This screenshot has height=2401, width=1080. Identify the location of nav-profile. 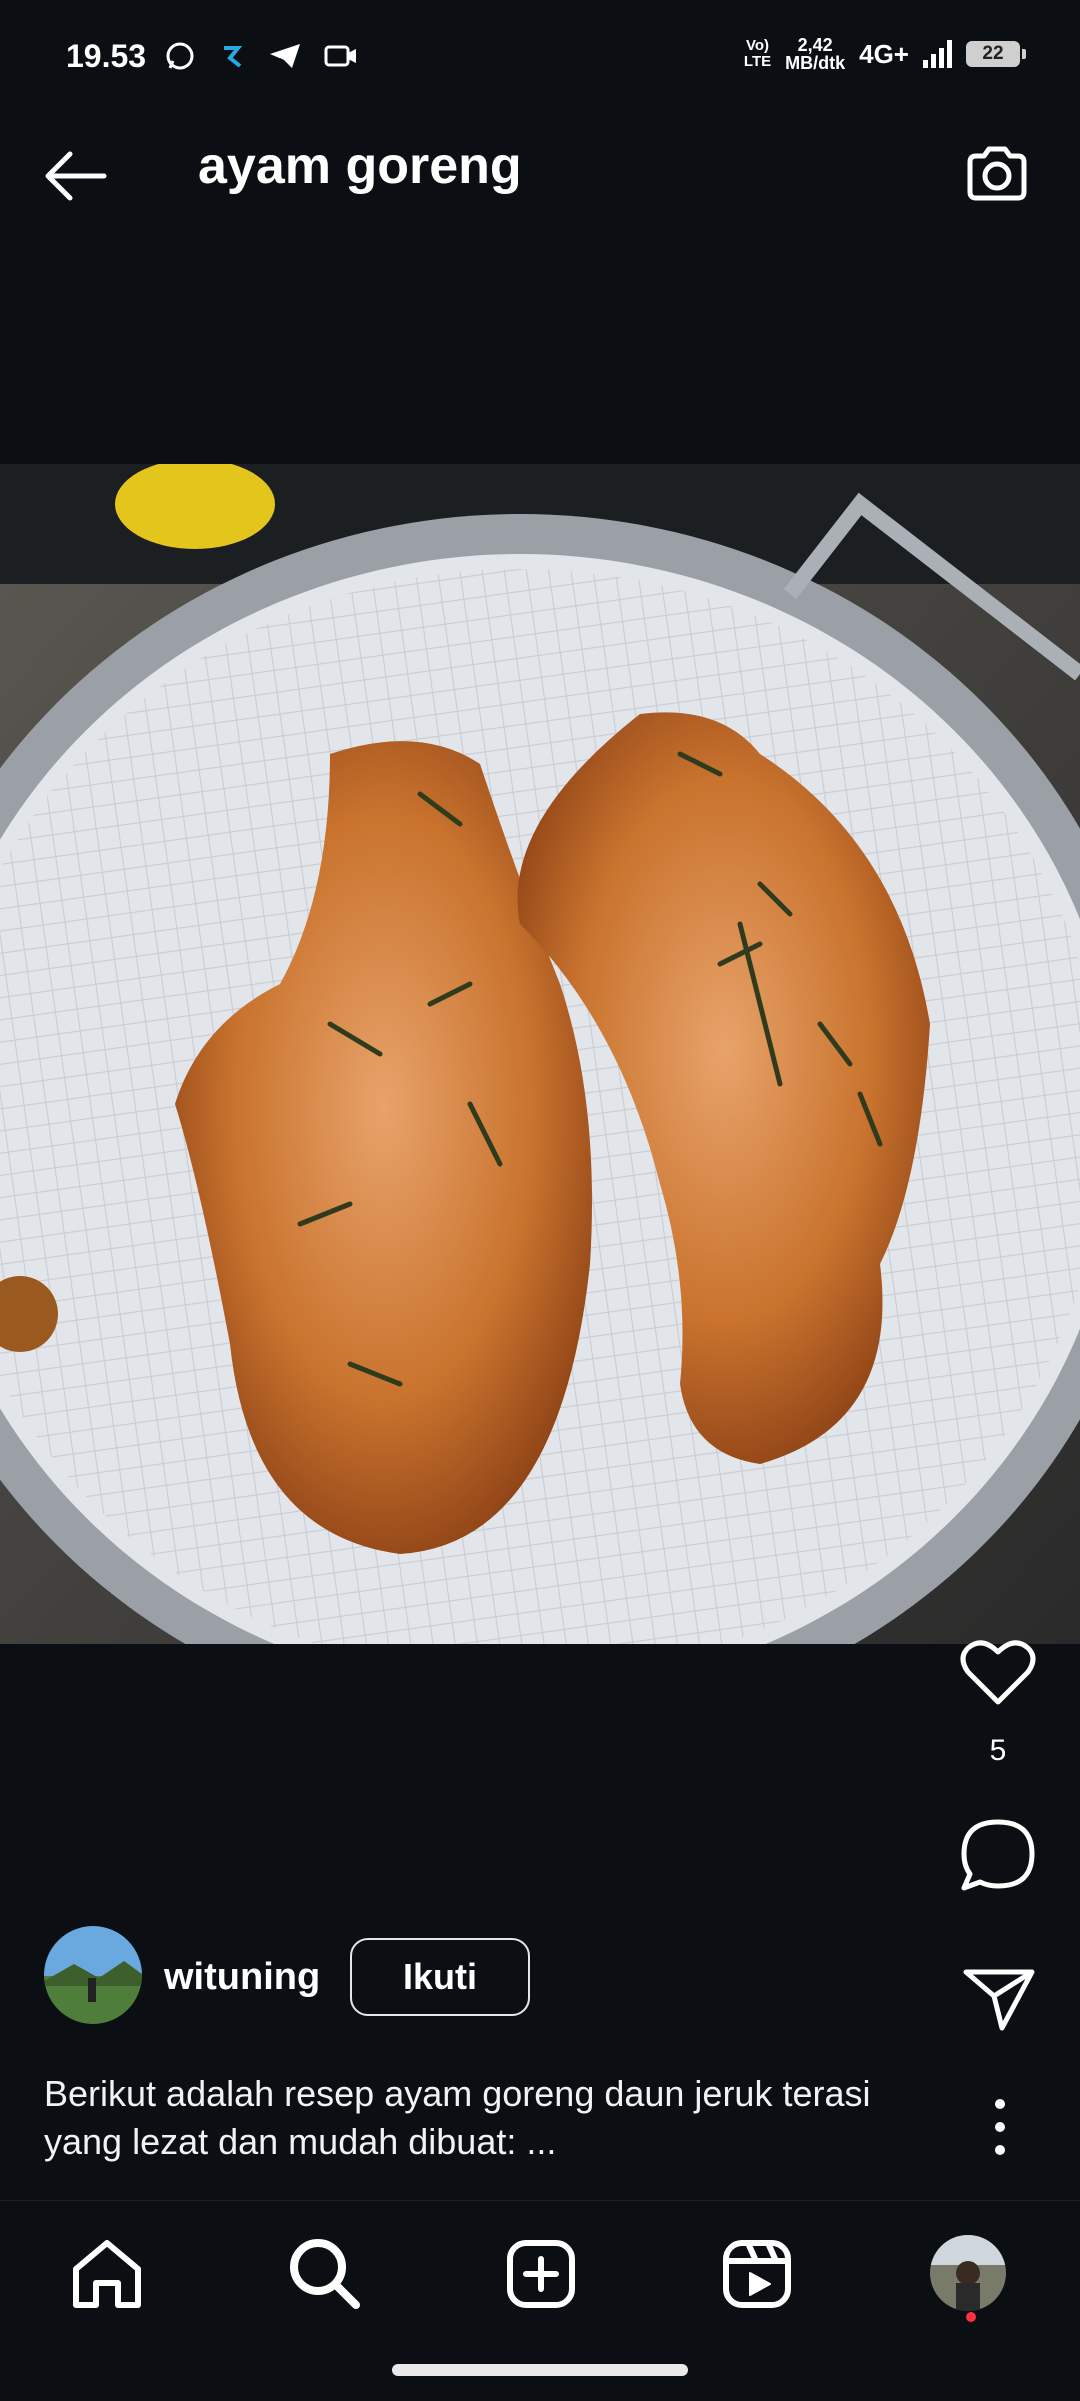
(968, 2273).